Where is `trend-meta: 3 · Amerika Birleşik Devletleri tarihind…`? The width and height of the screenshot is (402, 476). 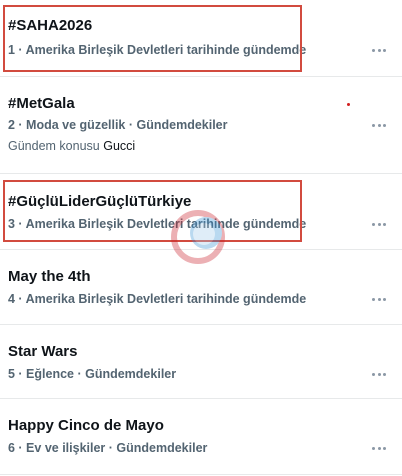
trend-meta: 3 · Amerika Birleşik Devletleri tarihind… is located at coordinates (157, 224).